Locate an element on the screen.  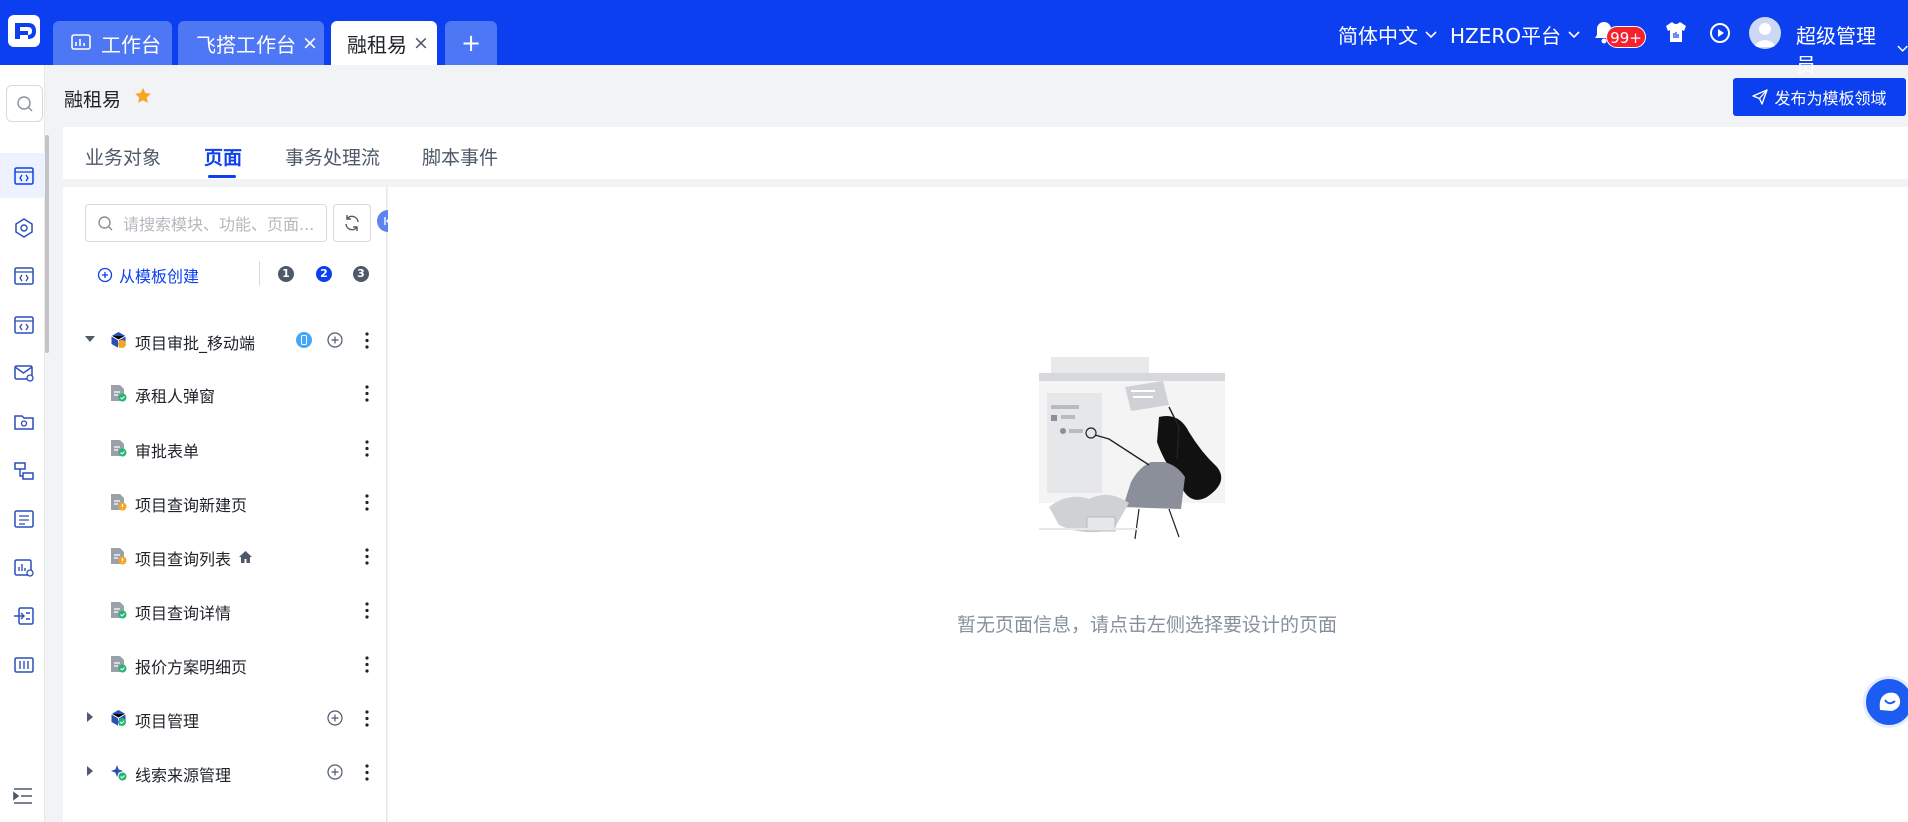
mail-settings-icon is located at coordinates (24, 373).